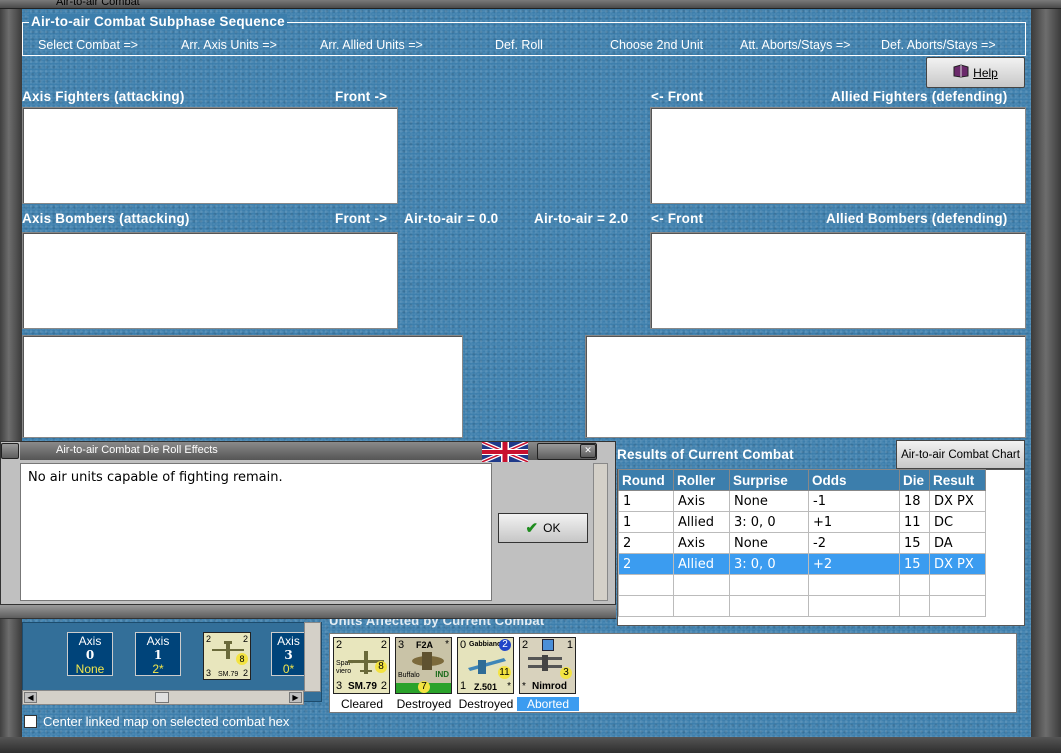  Describe the element at coordinates (914, 543) in the screenshot. I see `cell-die: 15` at that location.